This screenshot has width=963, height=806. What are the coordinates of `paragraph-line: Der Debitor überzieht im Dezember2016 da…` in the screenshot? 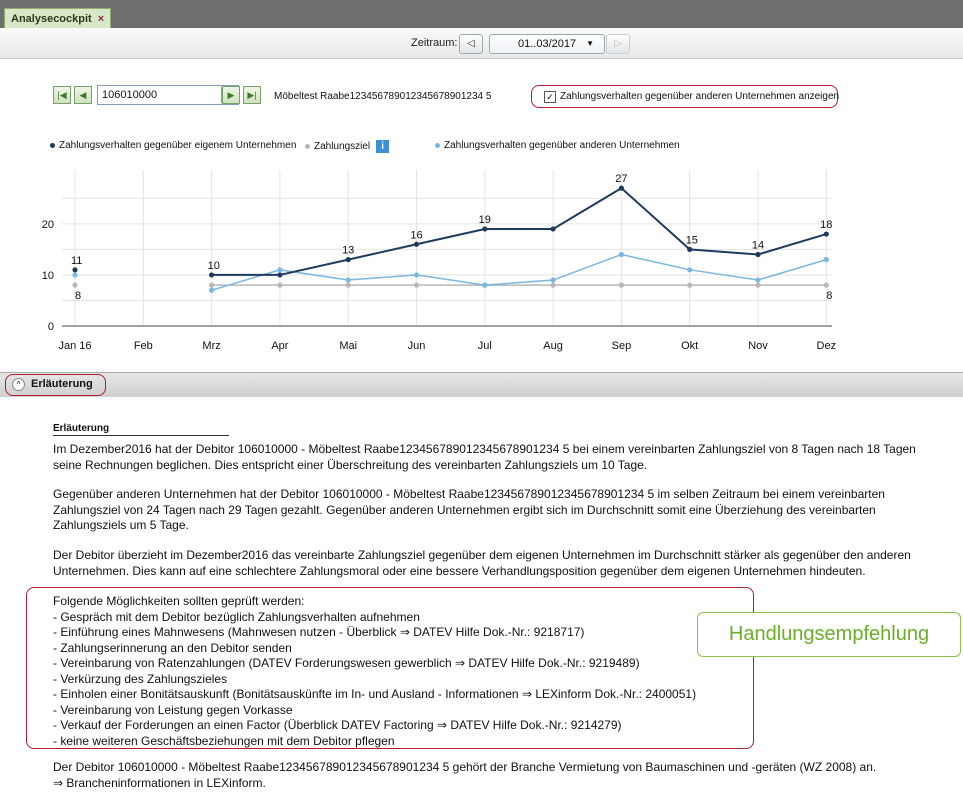 It's located at (482, 555).